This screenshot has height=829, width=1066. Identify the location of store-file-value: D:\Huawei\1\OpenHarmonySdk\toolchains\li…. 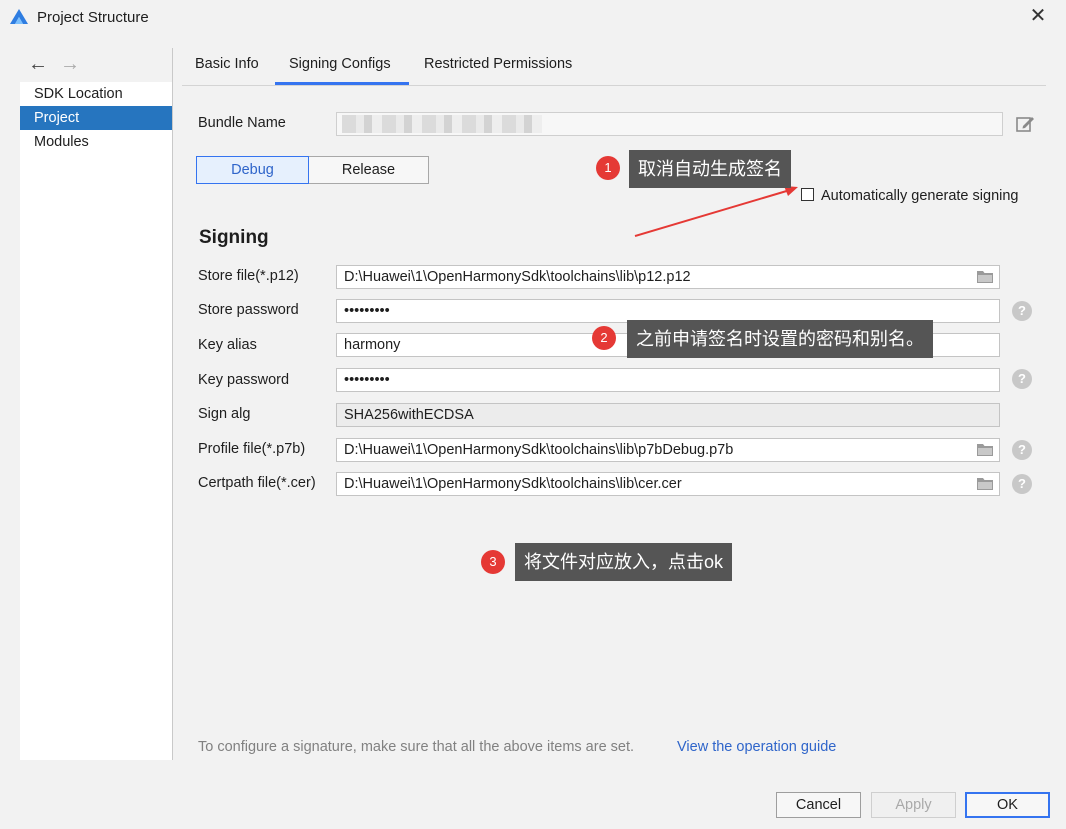
(517, 277).